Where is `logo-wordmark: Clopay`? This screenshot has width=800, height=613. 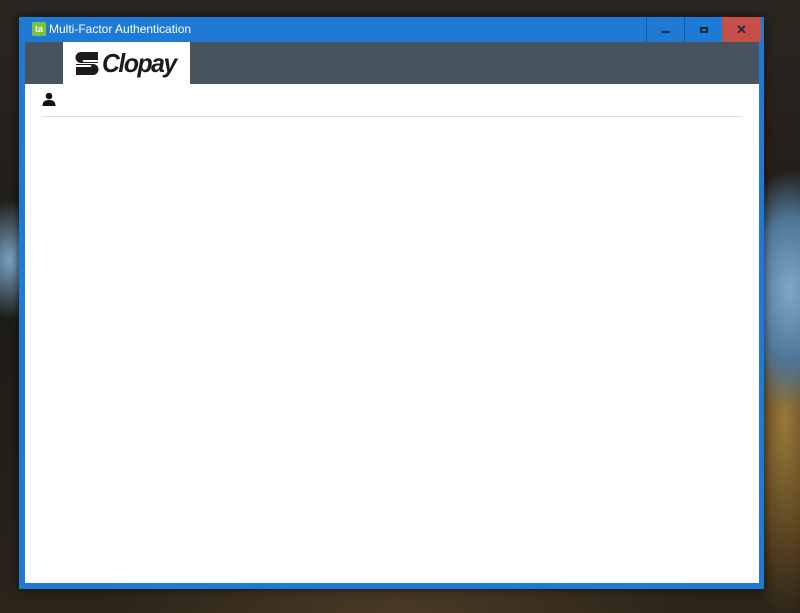
logo-wordmark: Clopay is located at coordinates (139, 63).